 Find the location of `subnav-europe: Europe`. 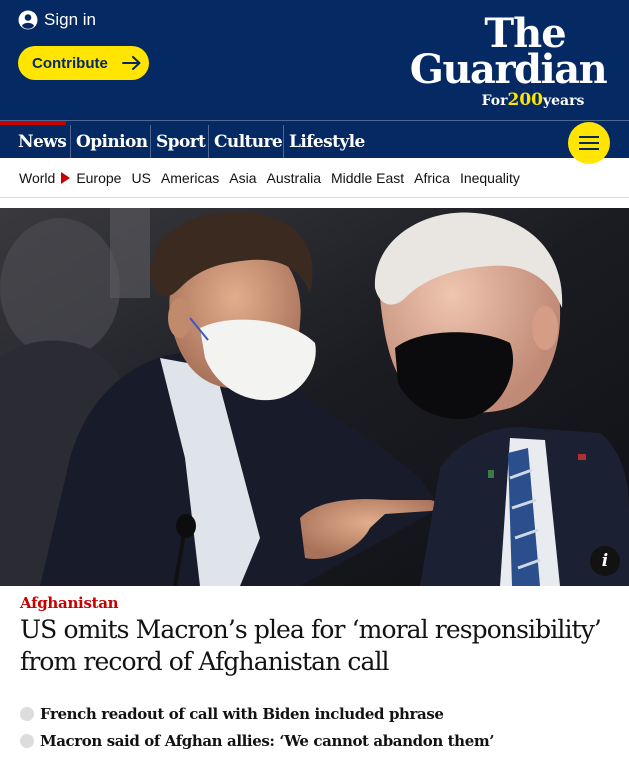

subnav-europe: Europe is located at coordinates (98, 178).